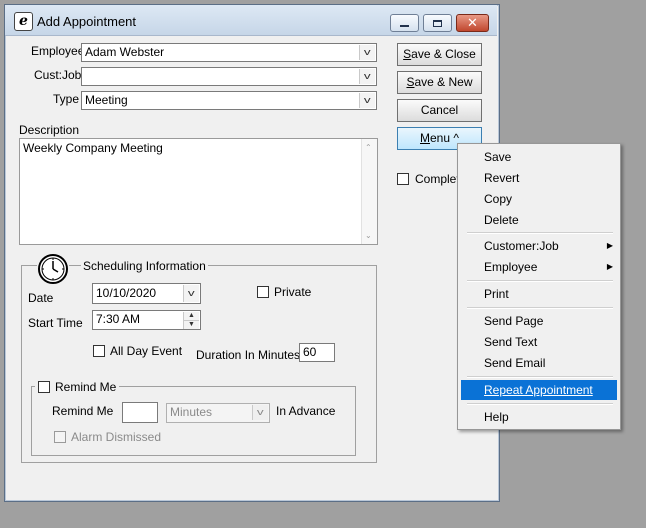  Describe the element at coordinates (198, 191) in the screenshot. I see `description-textarea: Weekly Company Meeting ⌃ ⌄` at that location.